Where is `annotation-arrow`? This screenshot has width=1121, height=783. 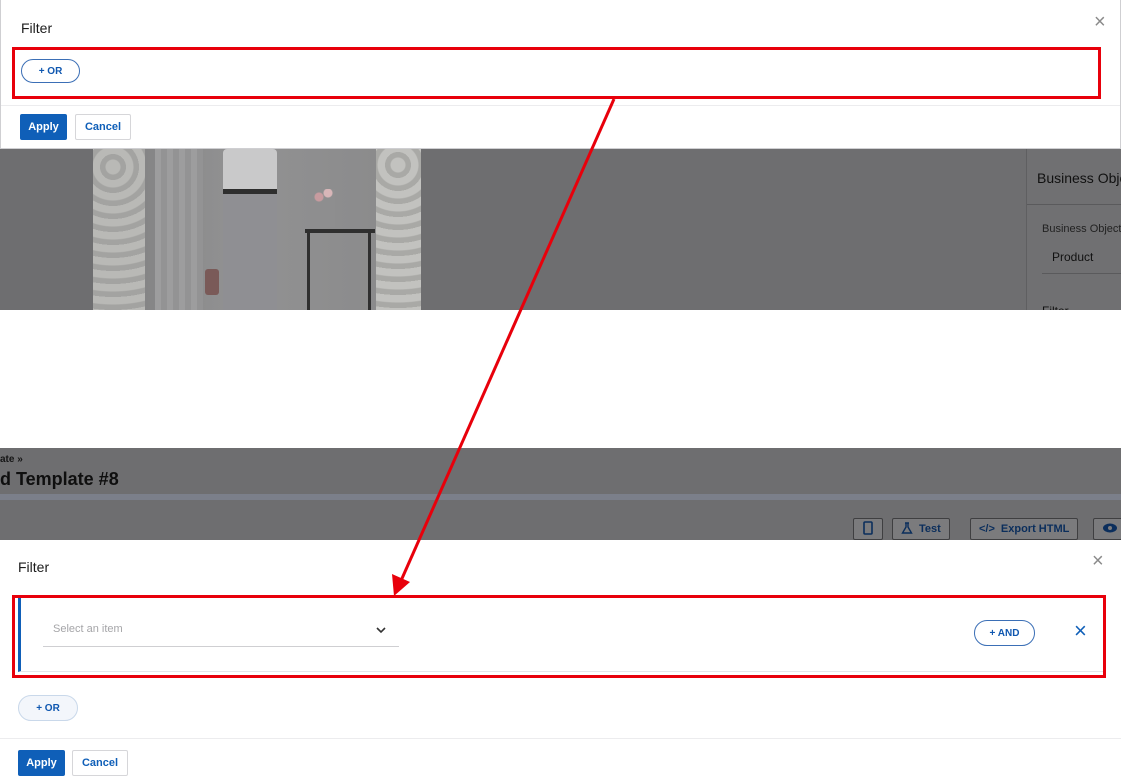
annotation-arrow is located at coordinates (504, 347).